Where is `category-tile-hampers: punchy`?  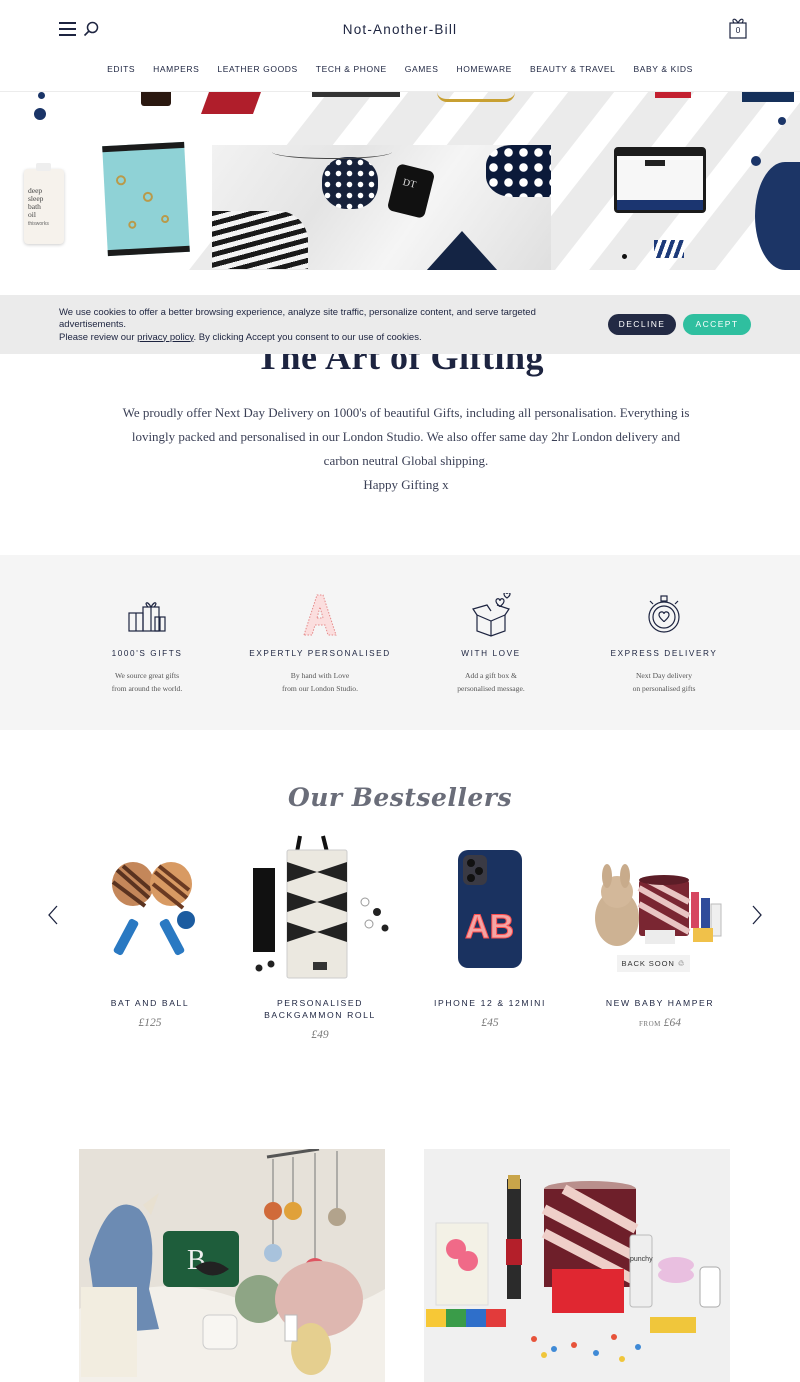 category-tile-hampers: punchy is located at coordinates (577, 1265).